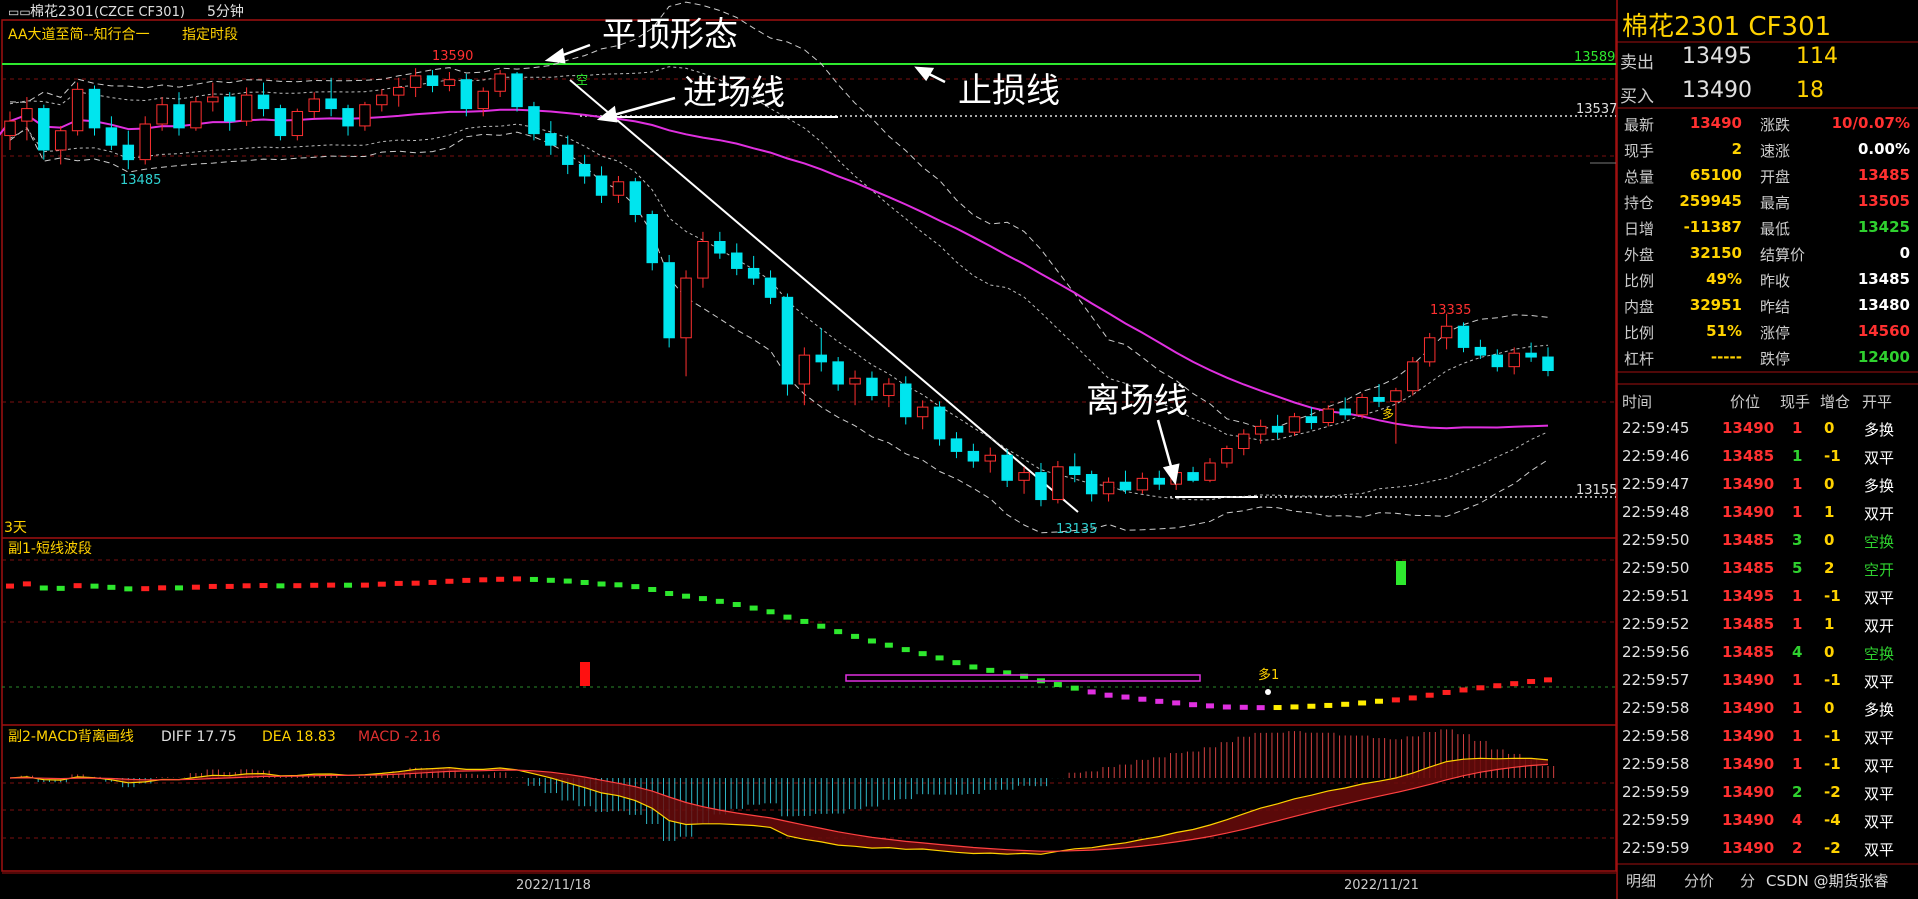  I want to click on trade-cell: 22:59:50, so click(1656, 568).